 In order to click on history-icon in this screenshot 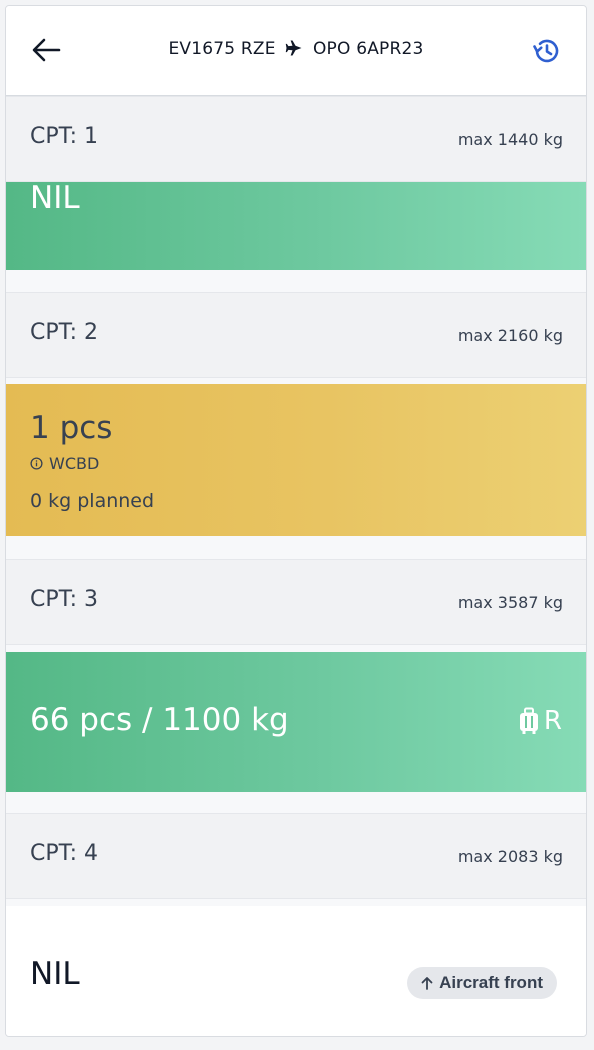, I will do `click(546, 51)`.